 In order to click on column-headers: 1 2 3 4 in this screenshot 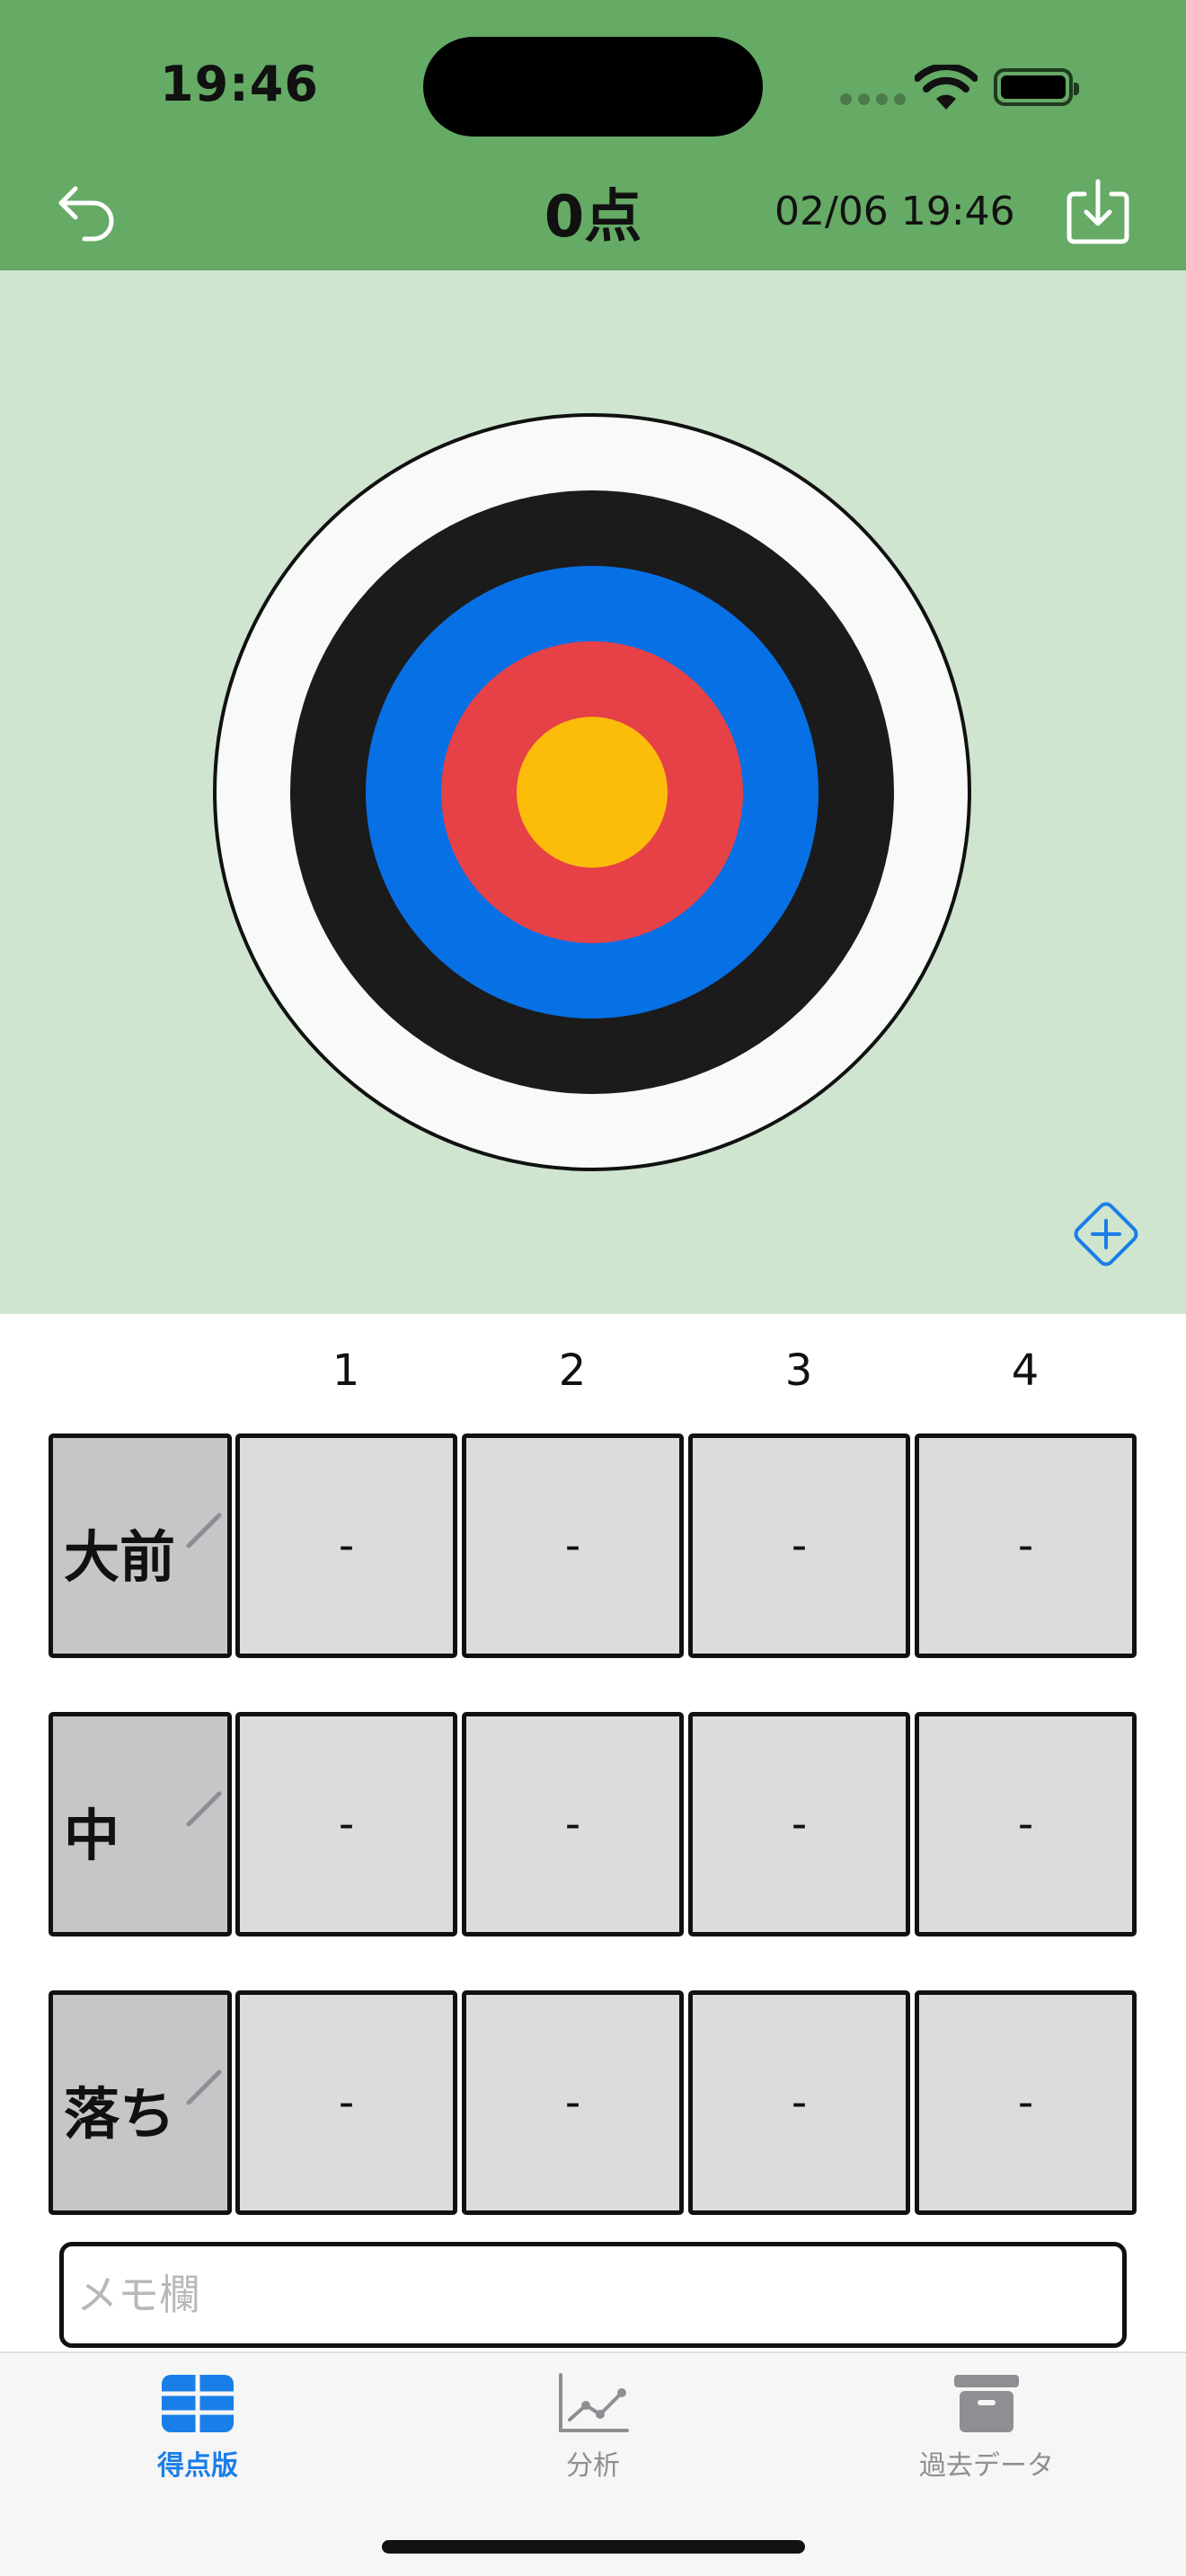, I will do `click(593, 1372)`.